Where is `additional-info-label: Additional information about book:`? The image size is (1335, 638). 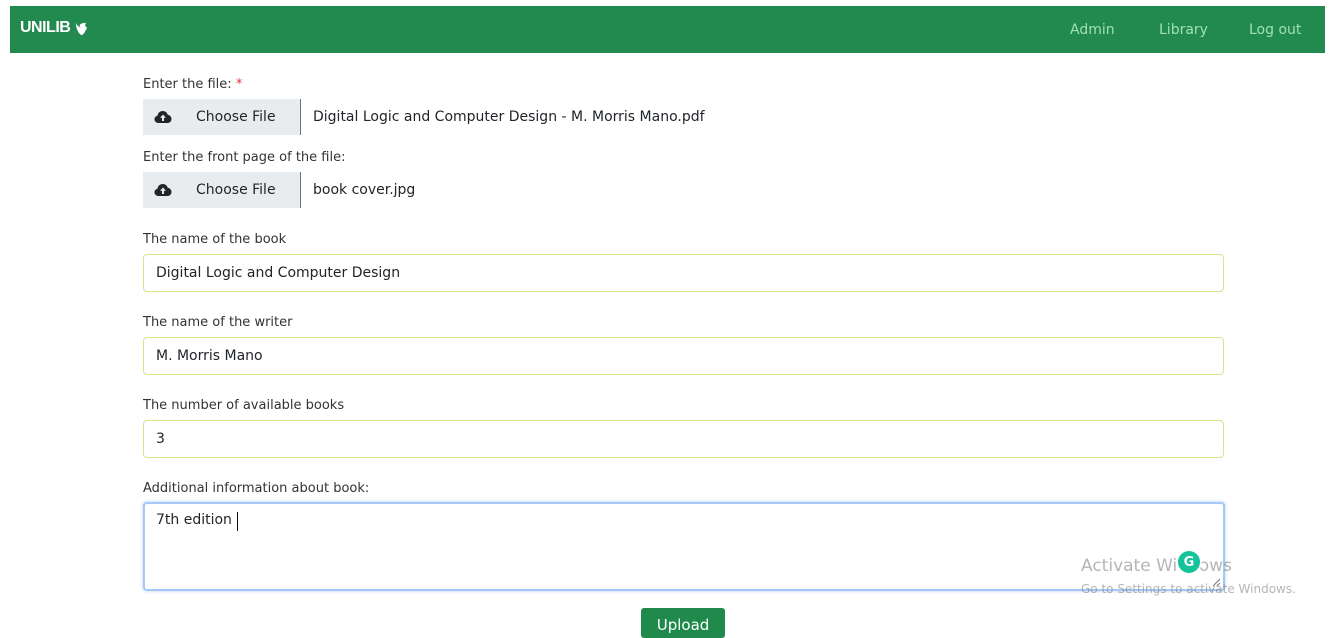
additional-info-label: Additional information about book: is located at coordinates (256, 488).